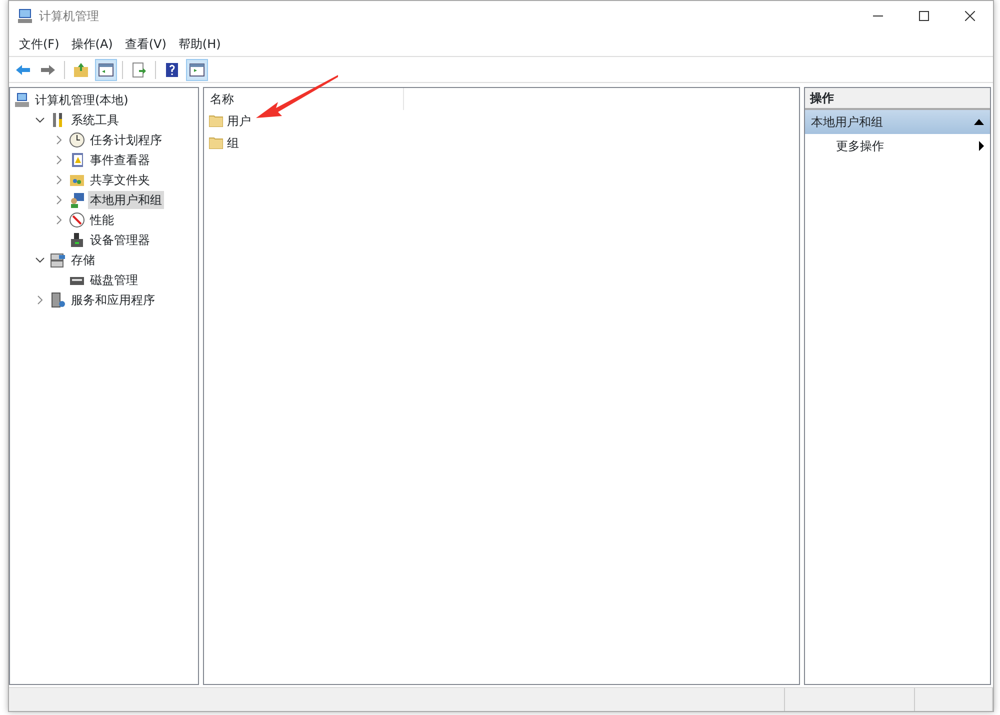 The width and height of the screenshot is (1000, 715). Describe the element at coordinates (199, 43) in the screenshot. I see `menu-item: 帮助(H)` at that location.